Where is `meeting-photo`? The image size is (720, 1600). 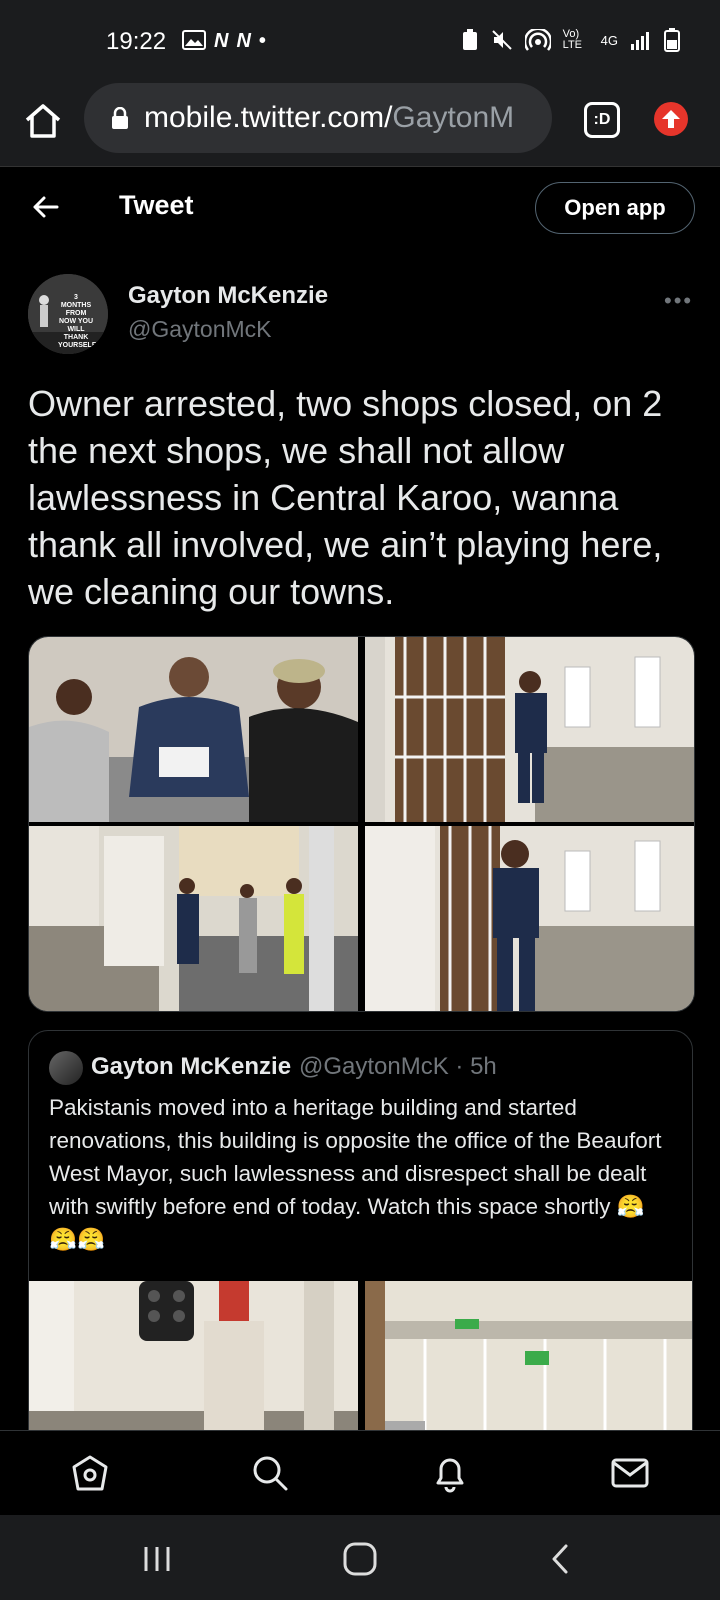
meeting-photo is located at coordinates (193, 729).